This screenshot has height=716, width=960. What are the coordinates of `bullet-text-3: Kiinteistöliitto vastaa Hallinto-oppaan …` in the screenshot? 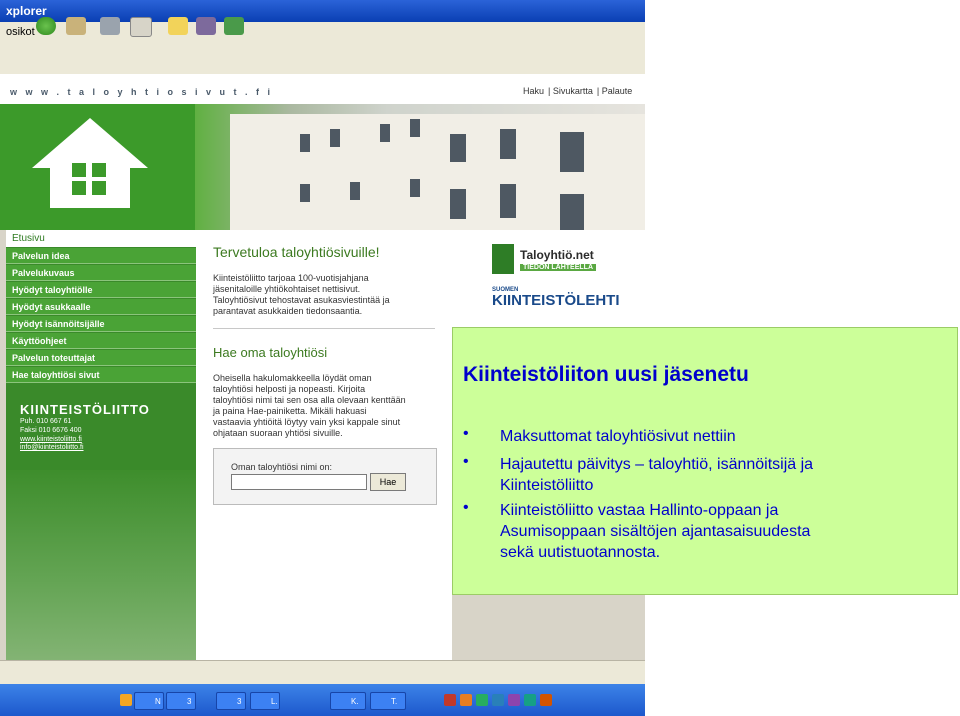 It's located at (655, 531).